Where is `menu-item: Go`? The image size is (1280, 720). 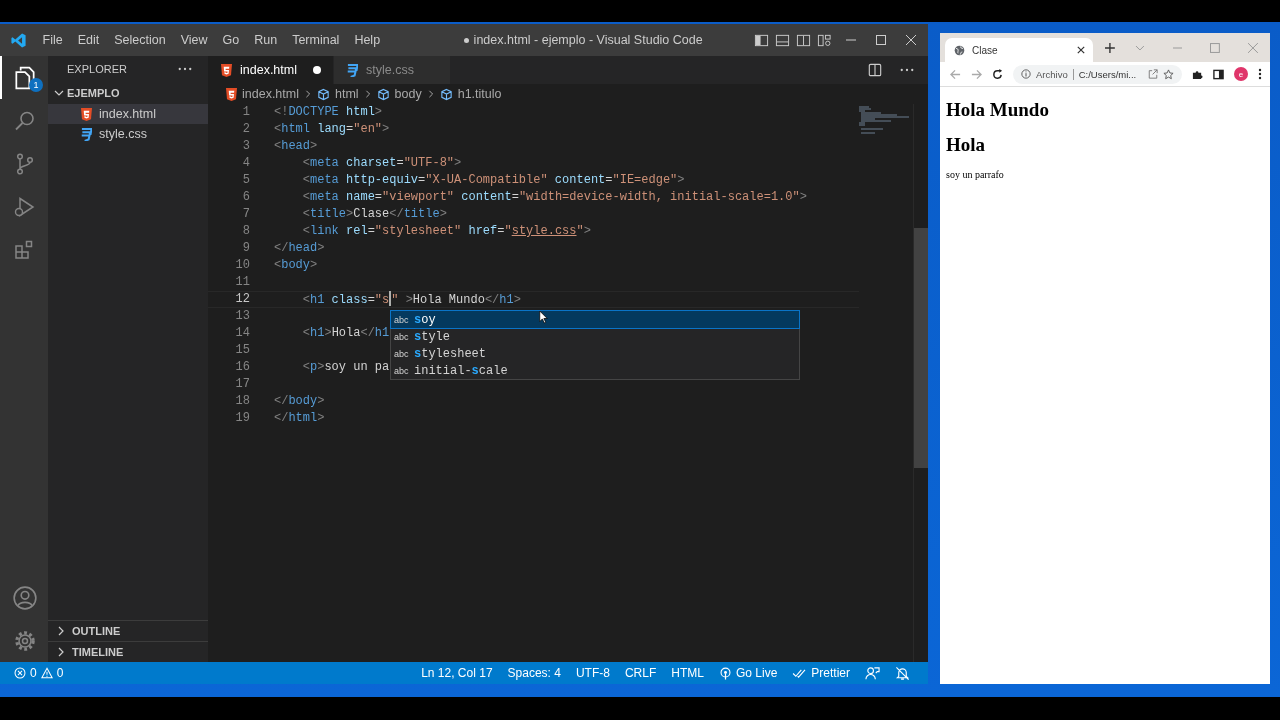 menu-item: Go is located at coordinates (231, 40).